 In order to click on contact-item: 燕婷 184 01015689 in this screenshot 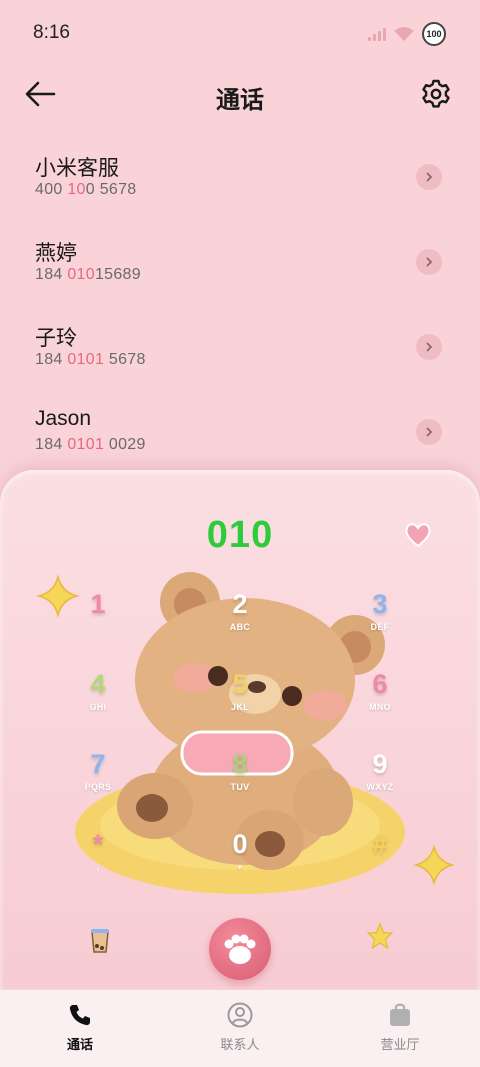, I will do `click(240, 253)`.